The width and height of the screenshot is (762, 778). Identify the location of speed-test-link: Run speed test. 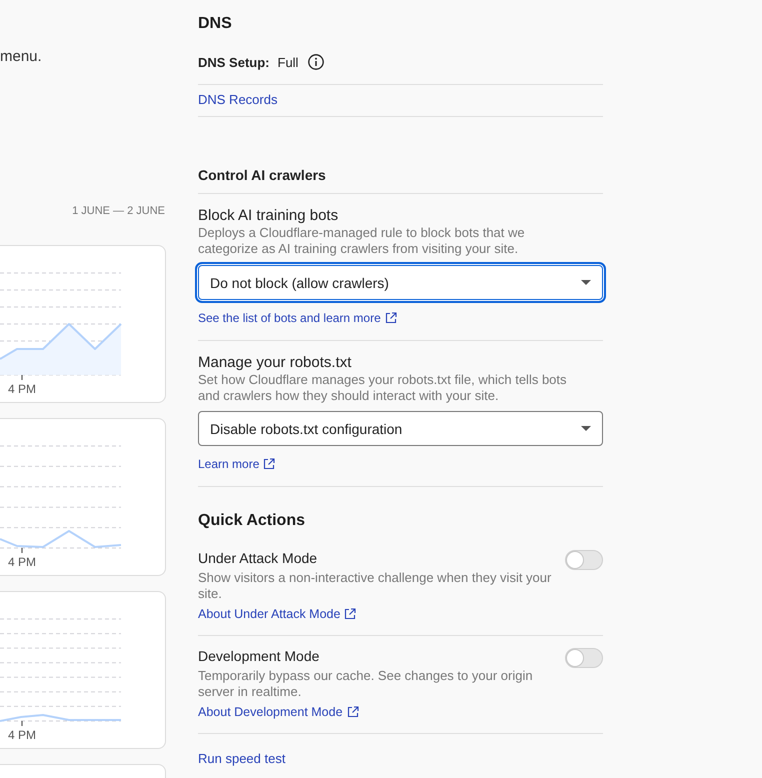
(242, 759).